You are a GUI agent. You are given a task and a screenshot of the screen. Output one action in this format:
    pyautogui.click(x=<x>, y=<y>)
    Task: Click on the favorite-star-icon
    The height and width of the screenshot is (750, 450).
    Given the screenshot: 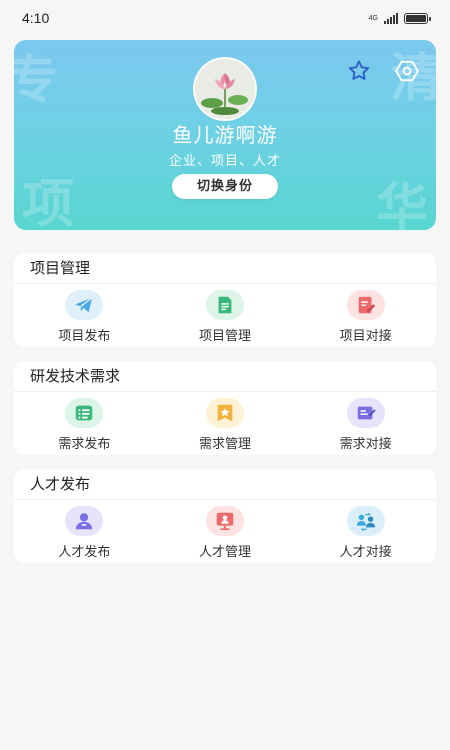 What is the action you would take?
    pyautogui.click(x=359, y=71)
    